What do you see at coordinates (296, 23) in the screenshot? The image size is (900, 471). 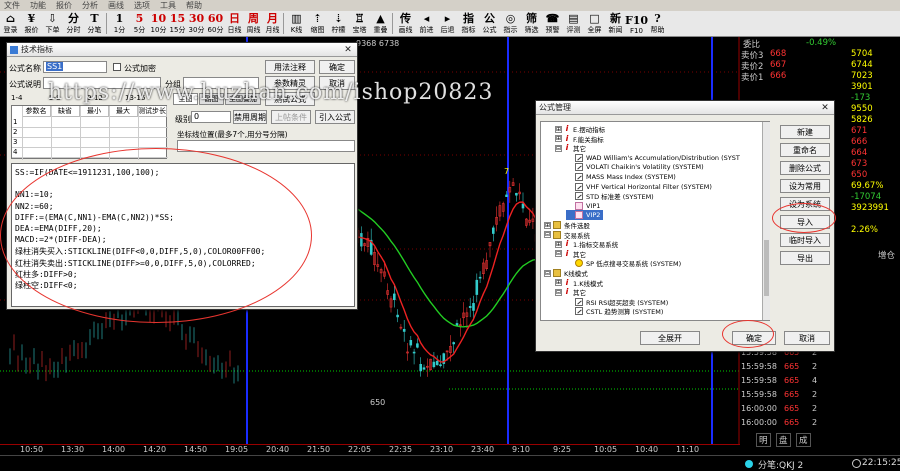 I see `toolbar-button: ▥ K线` at bounding box center [296, 23].